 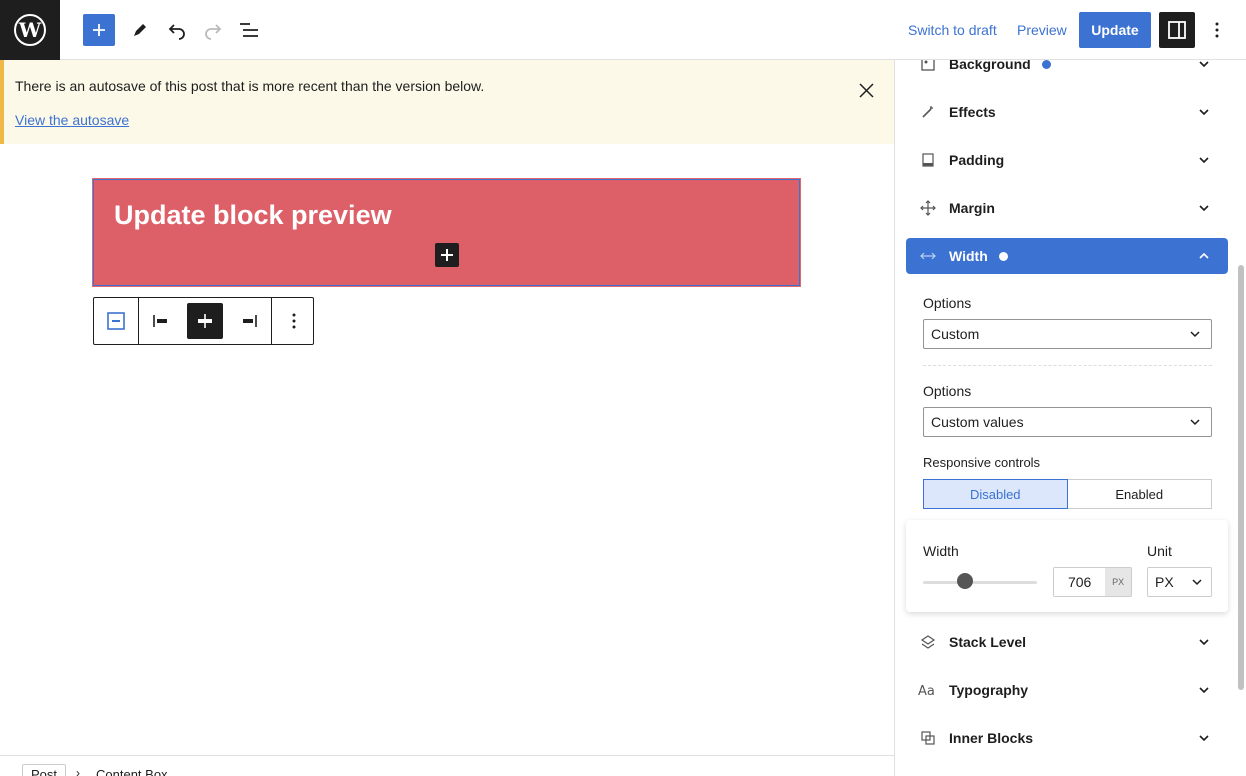 I want to click on panel-padding: Padding, so click(x=1067, y=160).